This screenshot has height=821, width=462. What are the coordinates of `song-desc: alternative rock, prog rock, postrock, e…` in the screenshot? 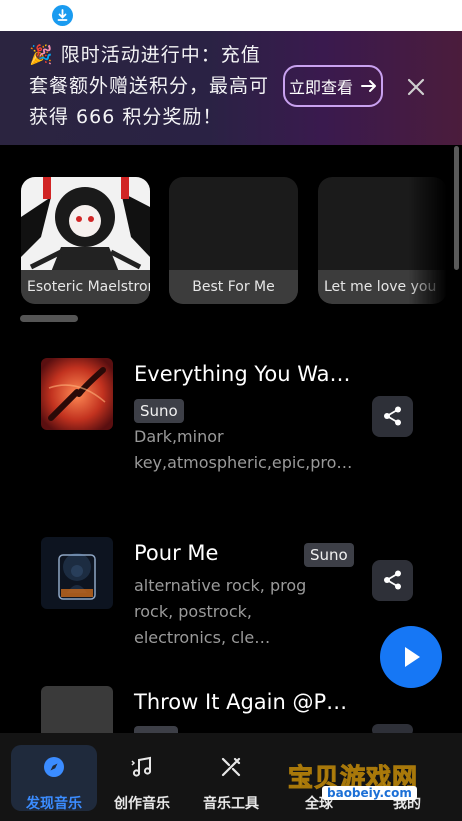 It's located at (220, 611).